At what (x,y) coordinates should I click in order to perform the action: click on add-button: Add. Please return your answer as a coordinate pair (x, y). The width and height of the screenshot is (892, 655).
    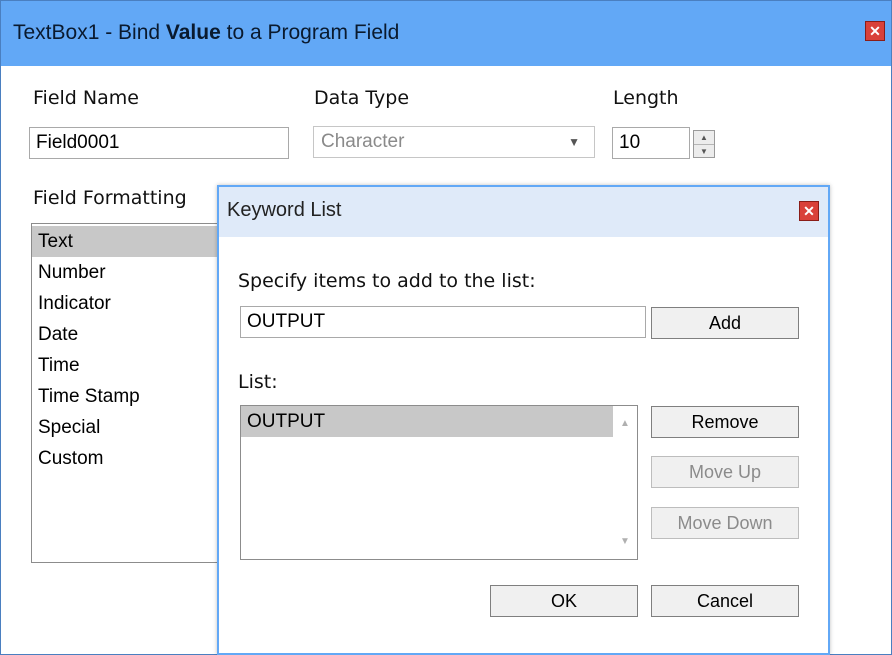
    Looking at the image, I should click on (725, 323).